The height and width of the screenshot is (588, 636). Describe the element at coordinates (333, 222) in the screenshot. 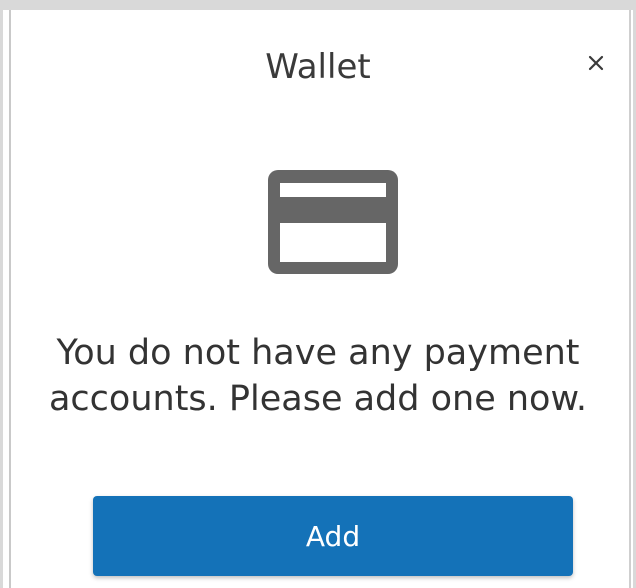

I see `credit-card-icon` at that location.